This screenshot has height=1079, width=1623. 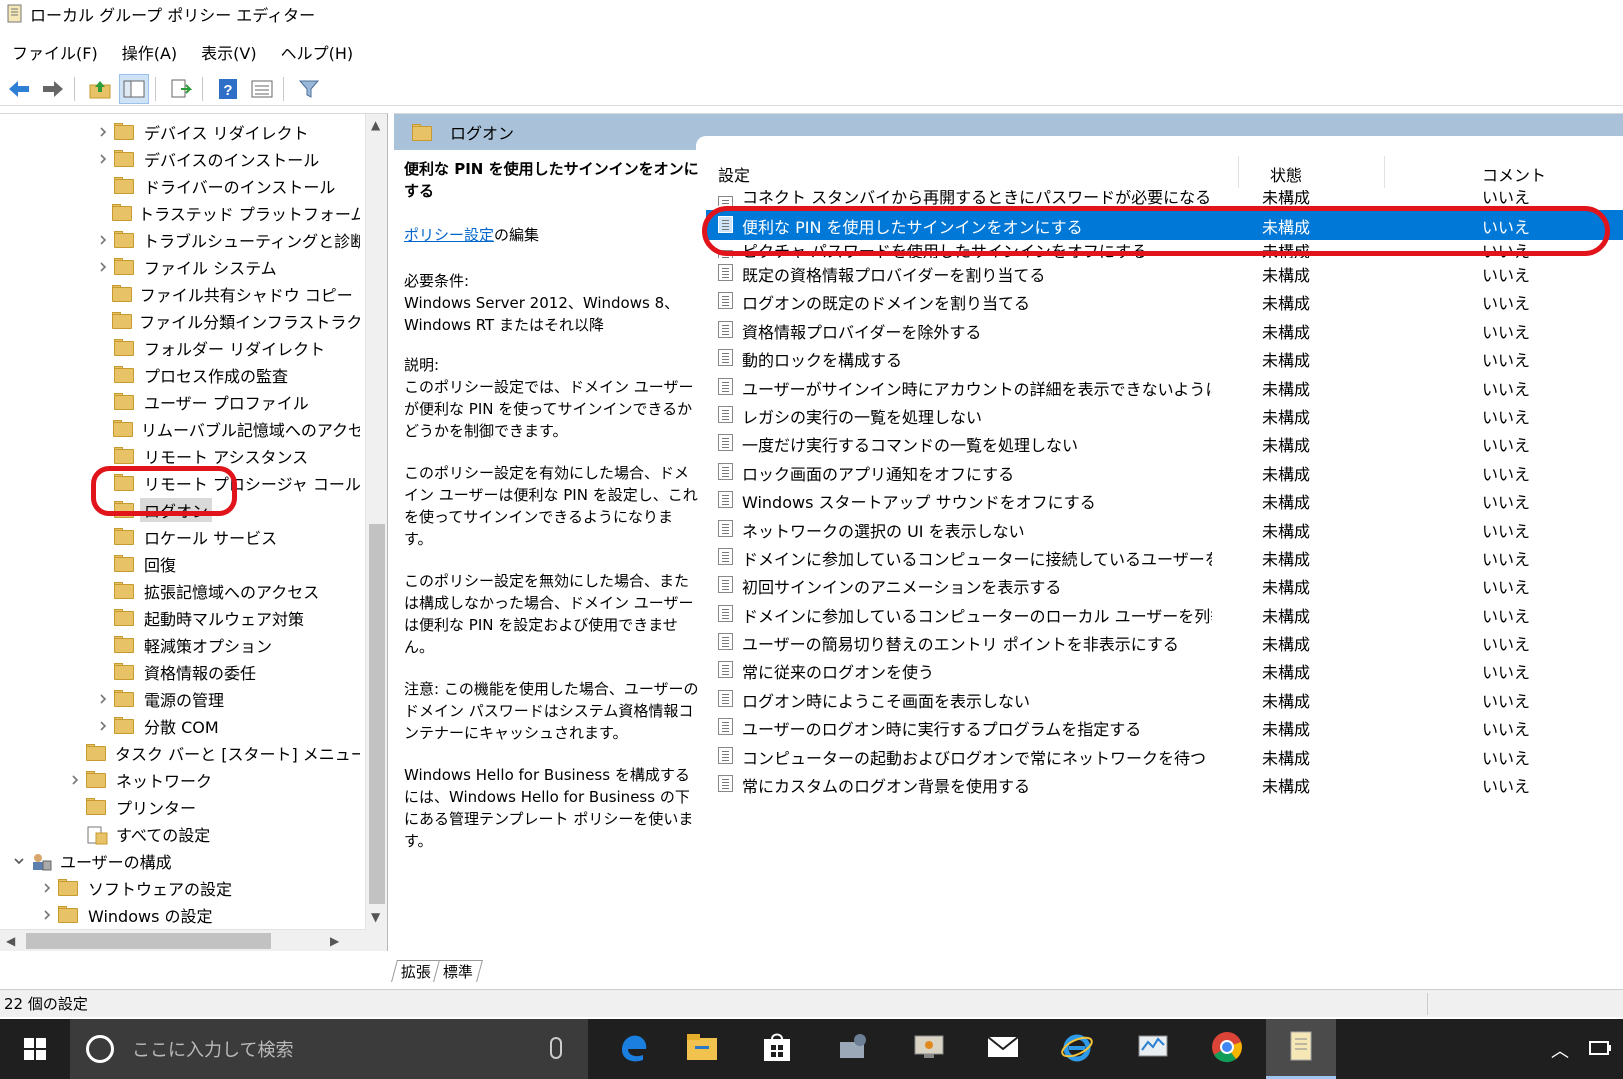 What do you see at coordinates (1164, 698) in the screenshot?
I see `policy-row: ログオン時にようこそ画面を表示しない 未構成 いいえ` at bounding box center [1164, 698].